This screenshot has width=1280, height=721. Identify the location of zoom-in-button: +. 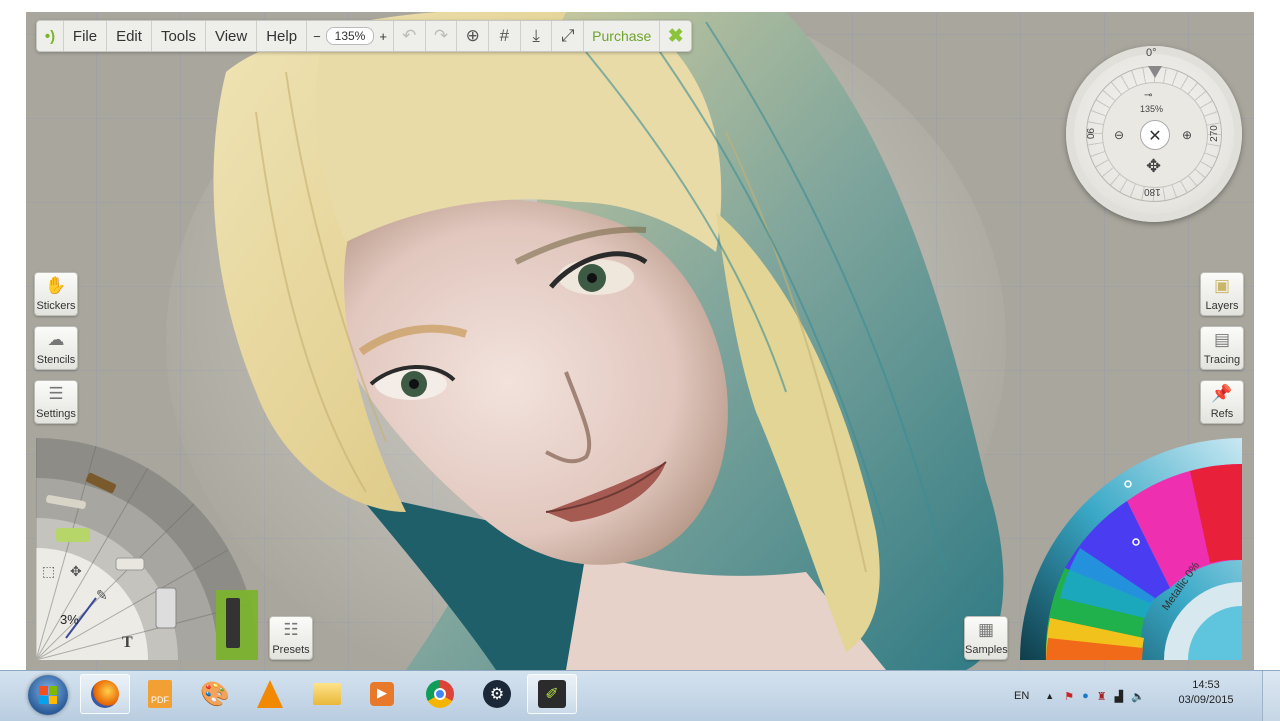
(383, 36).